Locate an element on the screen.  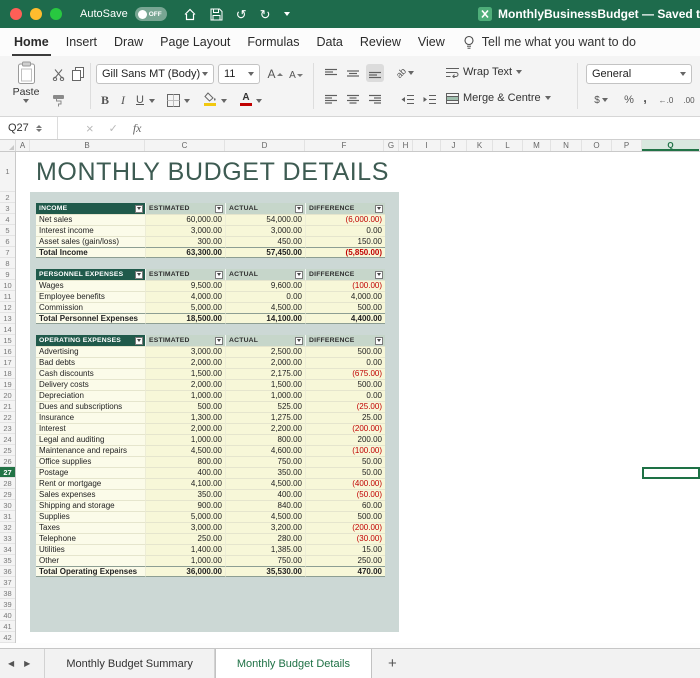
cell-label: Cash discounts is located at coordinates (90, 373).